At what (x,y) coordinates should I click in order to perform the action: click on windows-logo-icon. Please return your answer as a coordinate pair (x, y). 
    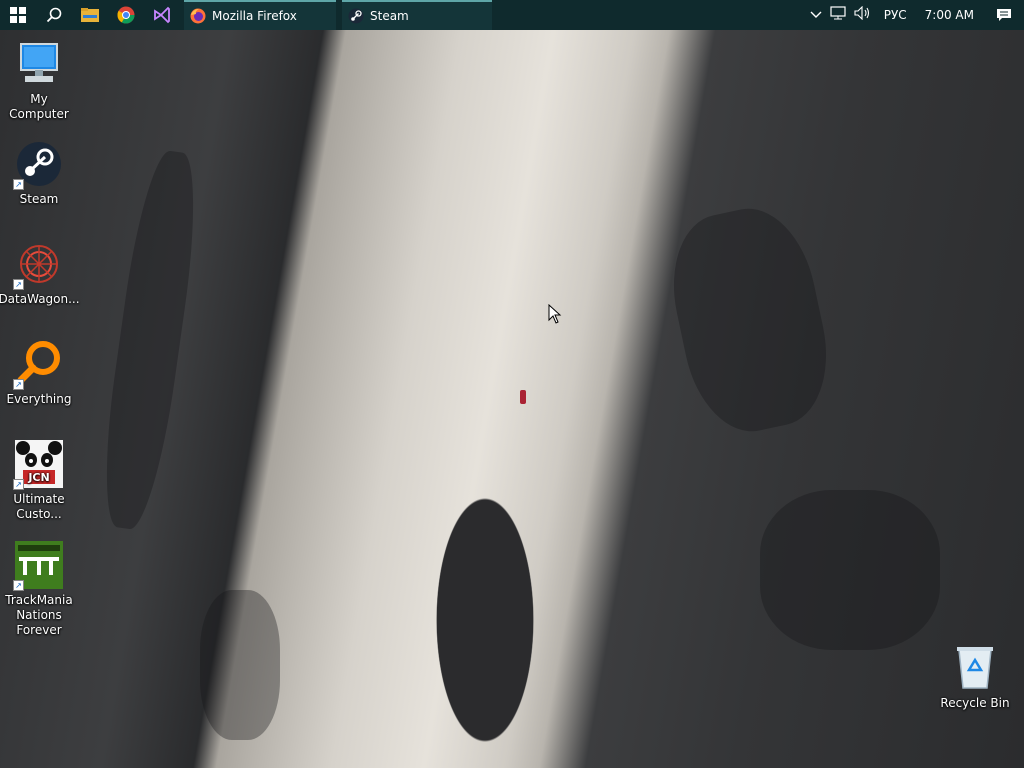
    Looking at the image, I should click on (18, 15).